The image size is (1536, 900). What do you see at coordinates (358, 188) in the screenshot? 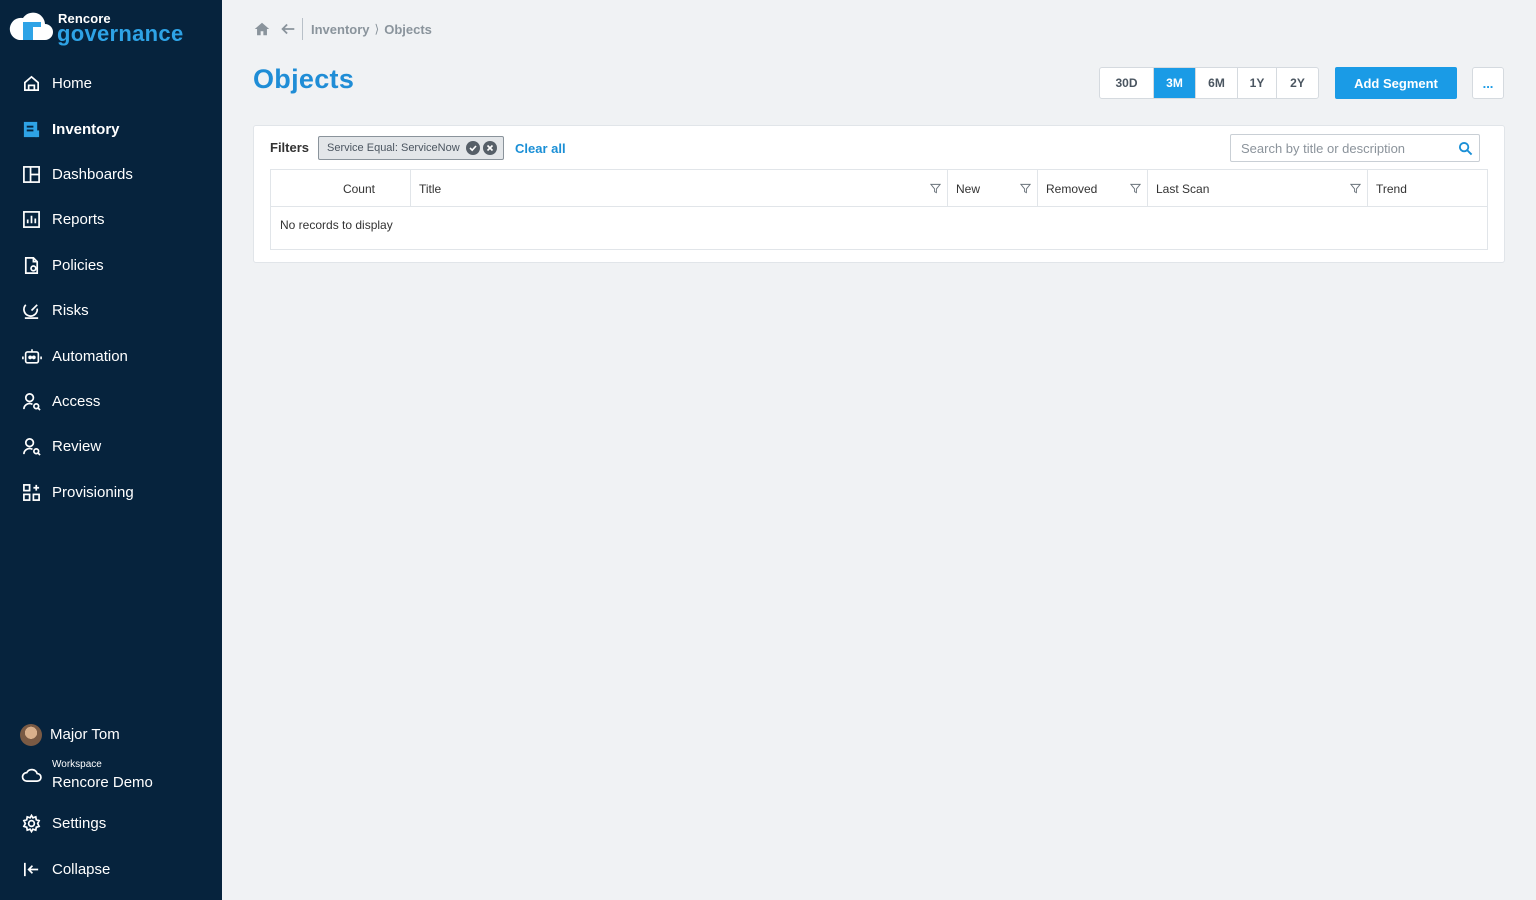
I see `column-label: Count` at bounding box center [358, 188].